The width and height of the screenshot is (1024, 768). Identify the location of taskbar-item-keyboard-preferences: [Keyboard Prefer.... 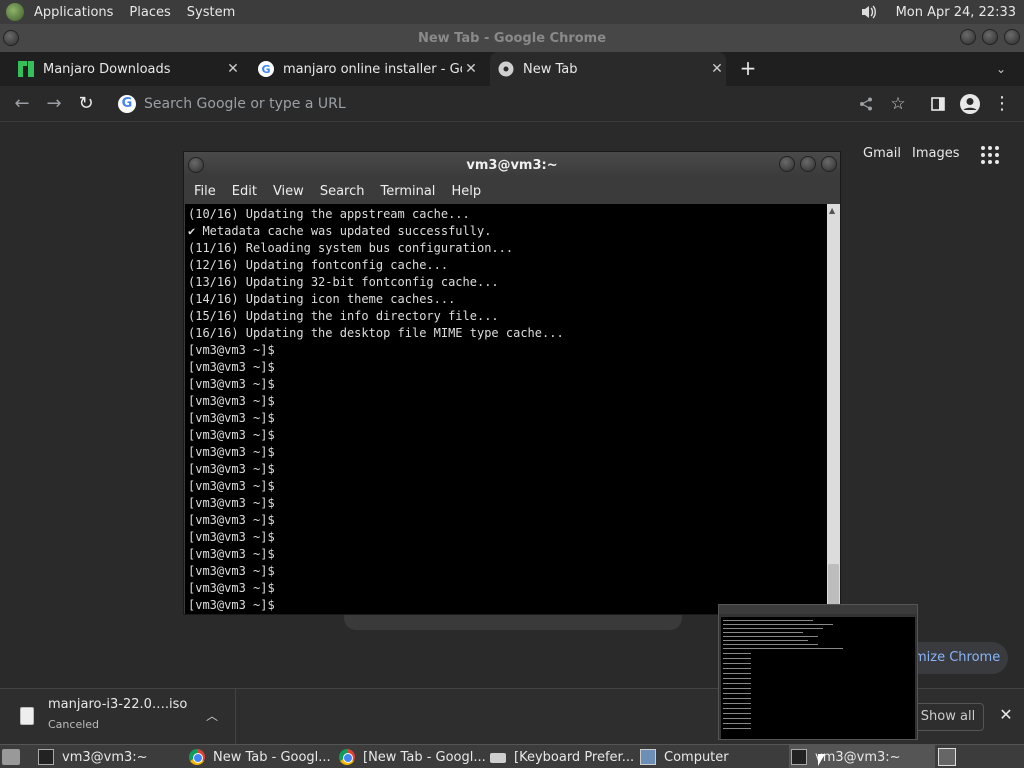
(564, 756).